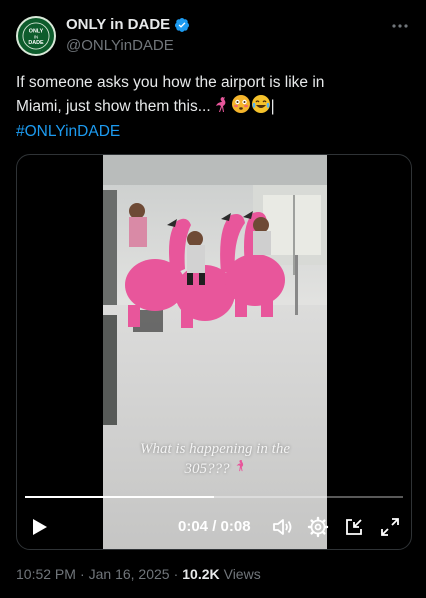  Describe the element at coordinates (272, 106) in the screenshot. I see `tweet-text-tail: |` at that location.